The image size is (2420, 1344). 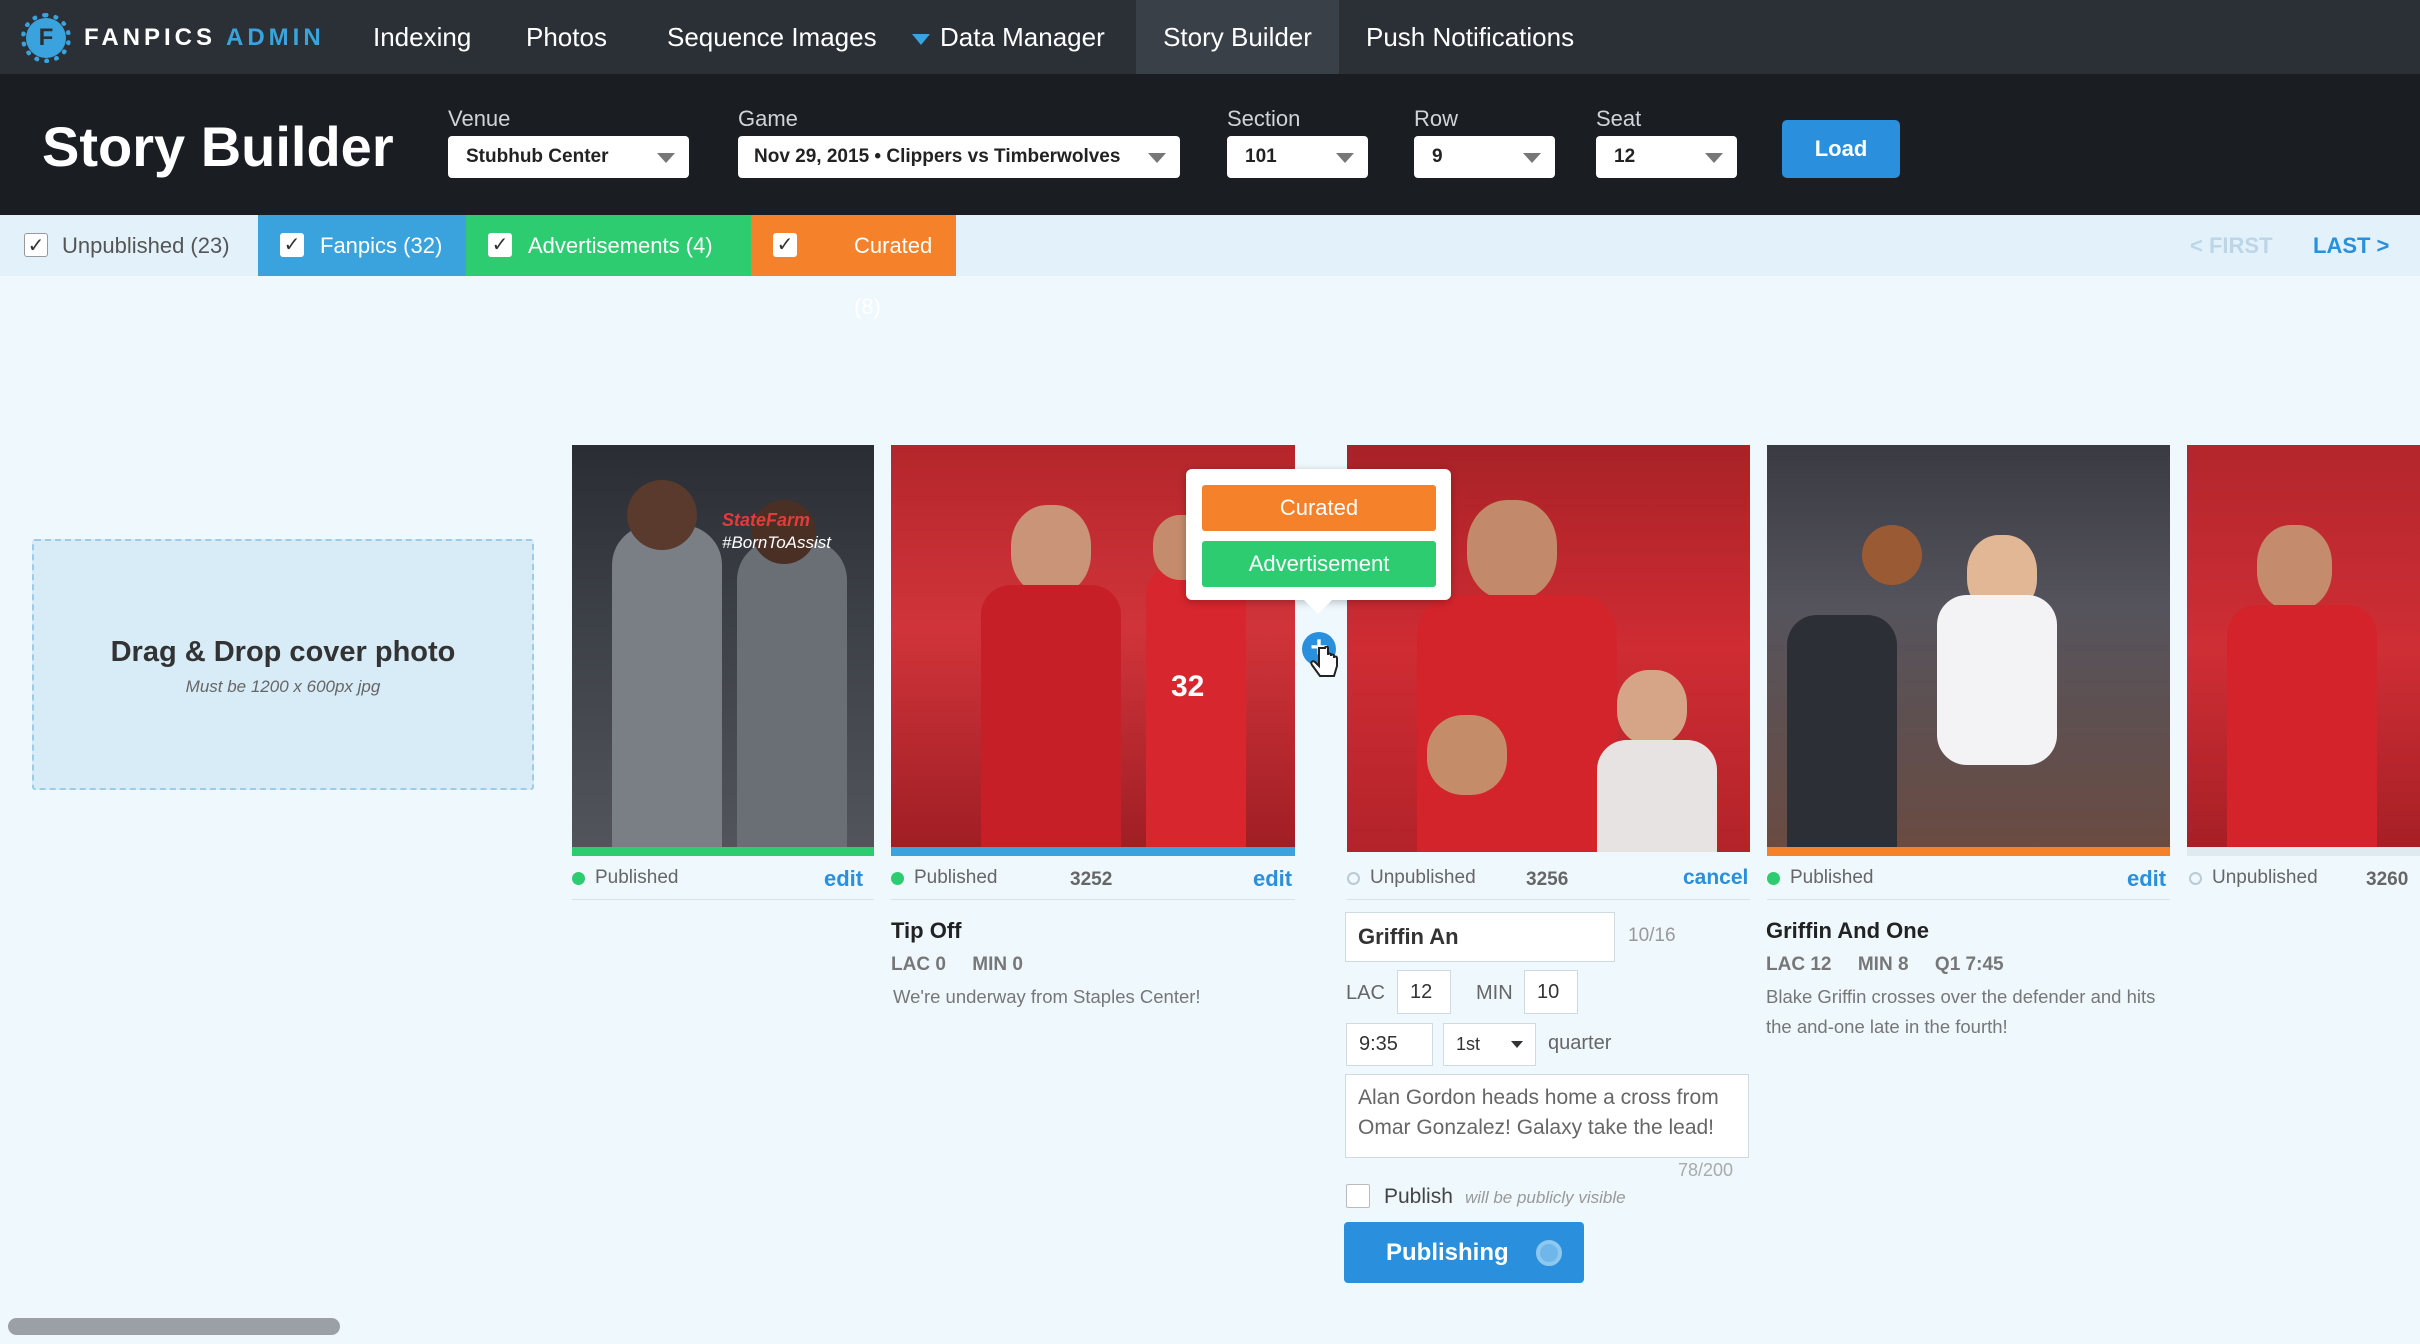 What do you see at coordinates (1619, 118) in the screenshot?
I see `seat-label: Seat` at bounding box center [1619, 118].